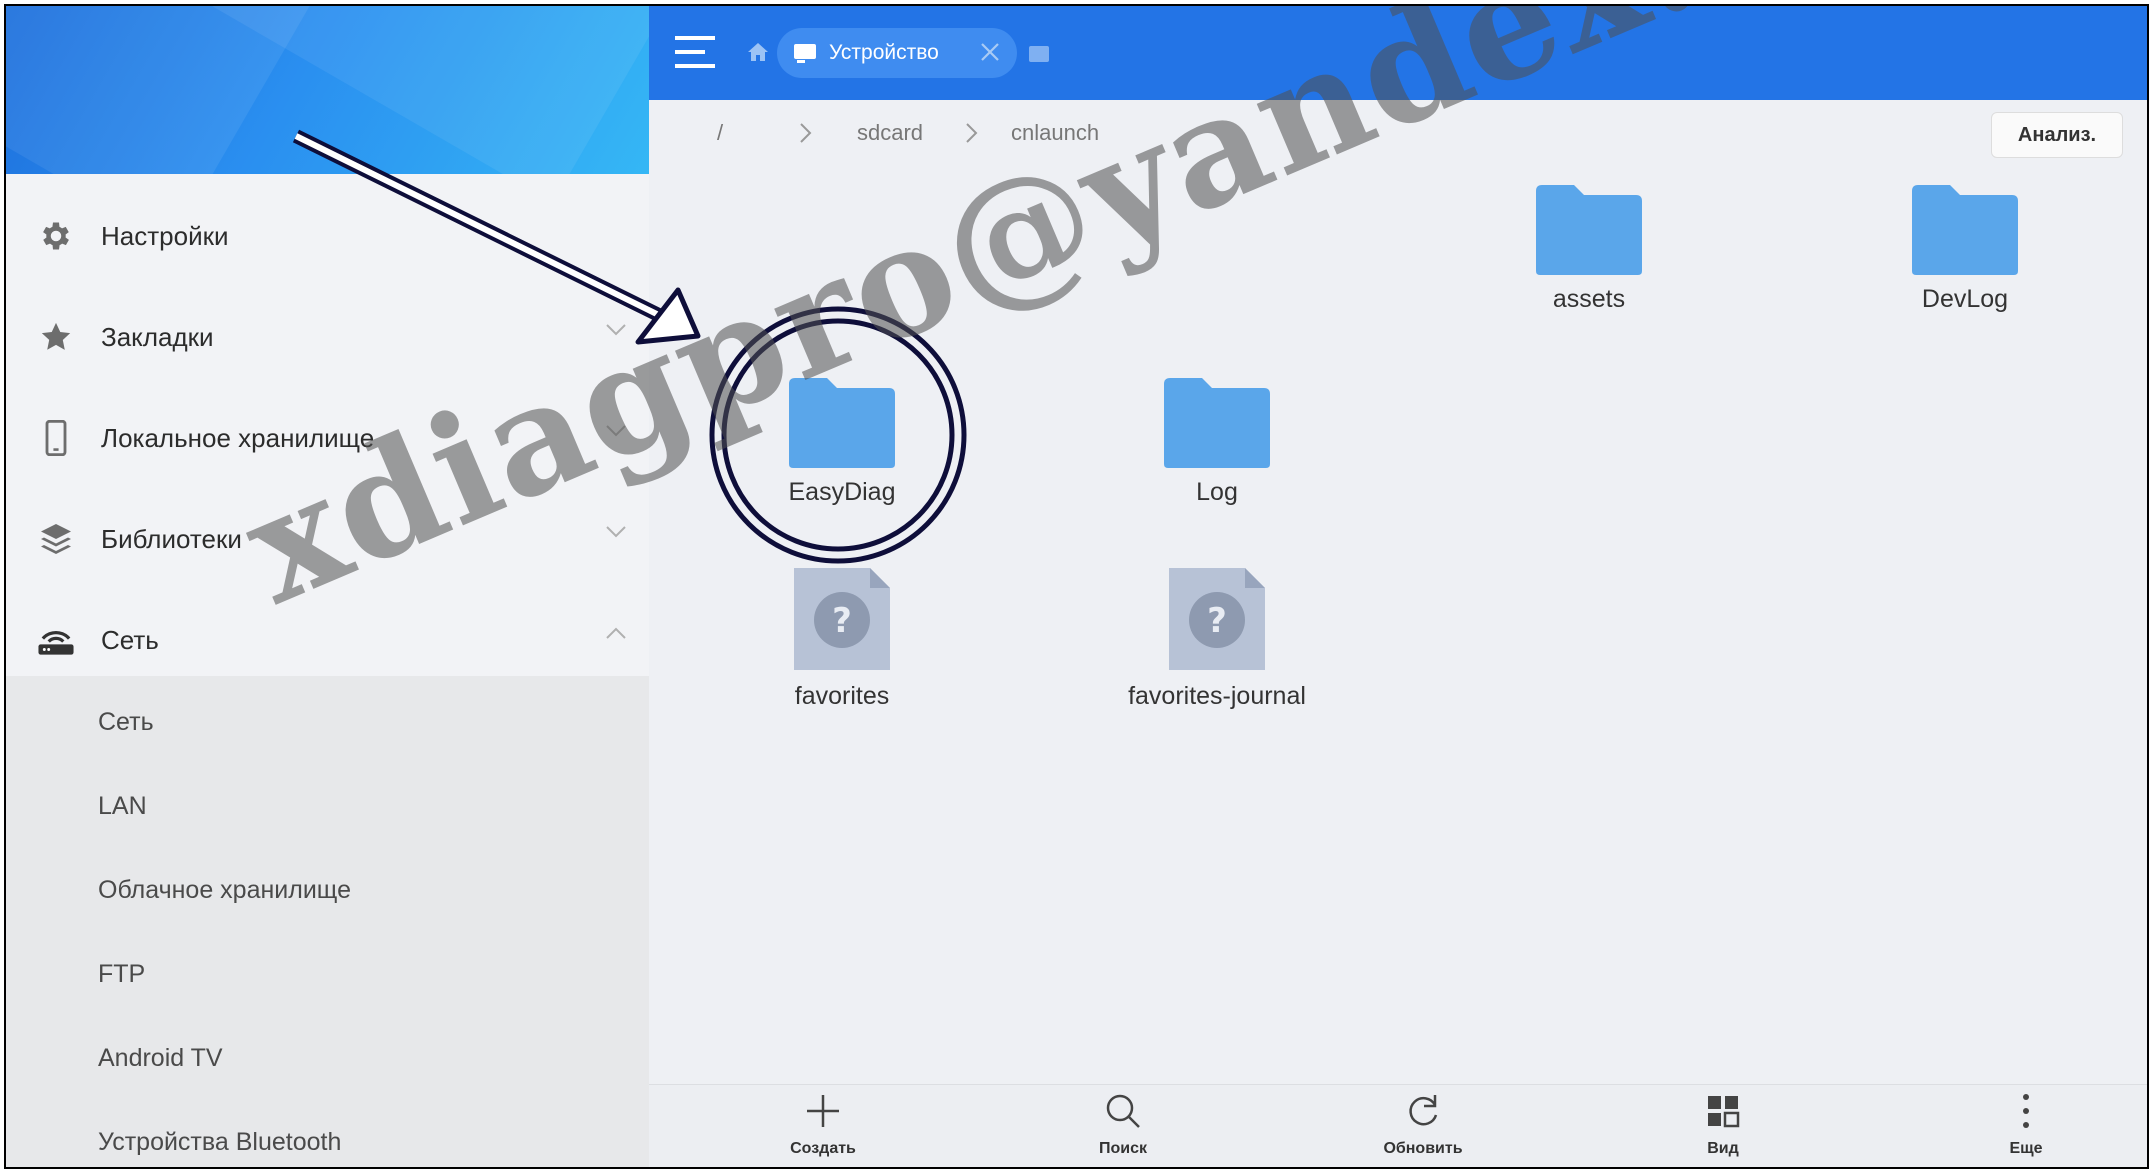 The height and width of the screenshot is (1173, 2153). I want to click on close-icon, so click(990, 52).